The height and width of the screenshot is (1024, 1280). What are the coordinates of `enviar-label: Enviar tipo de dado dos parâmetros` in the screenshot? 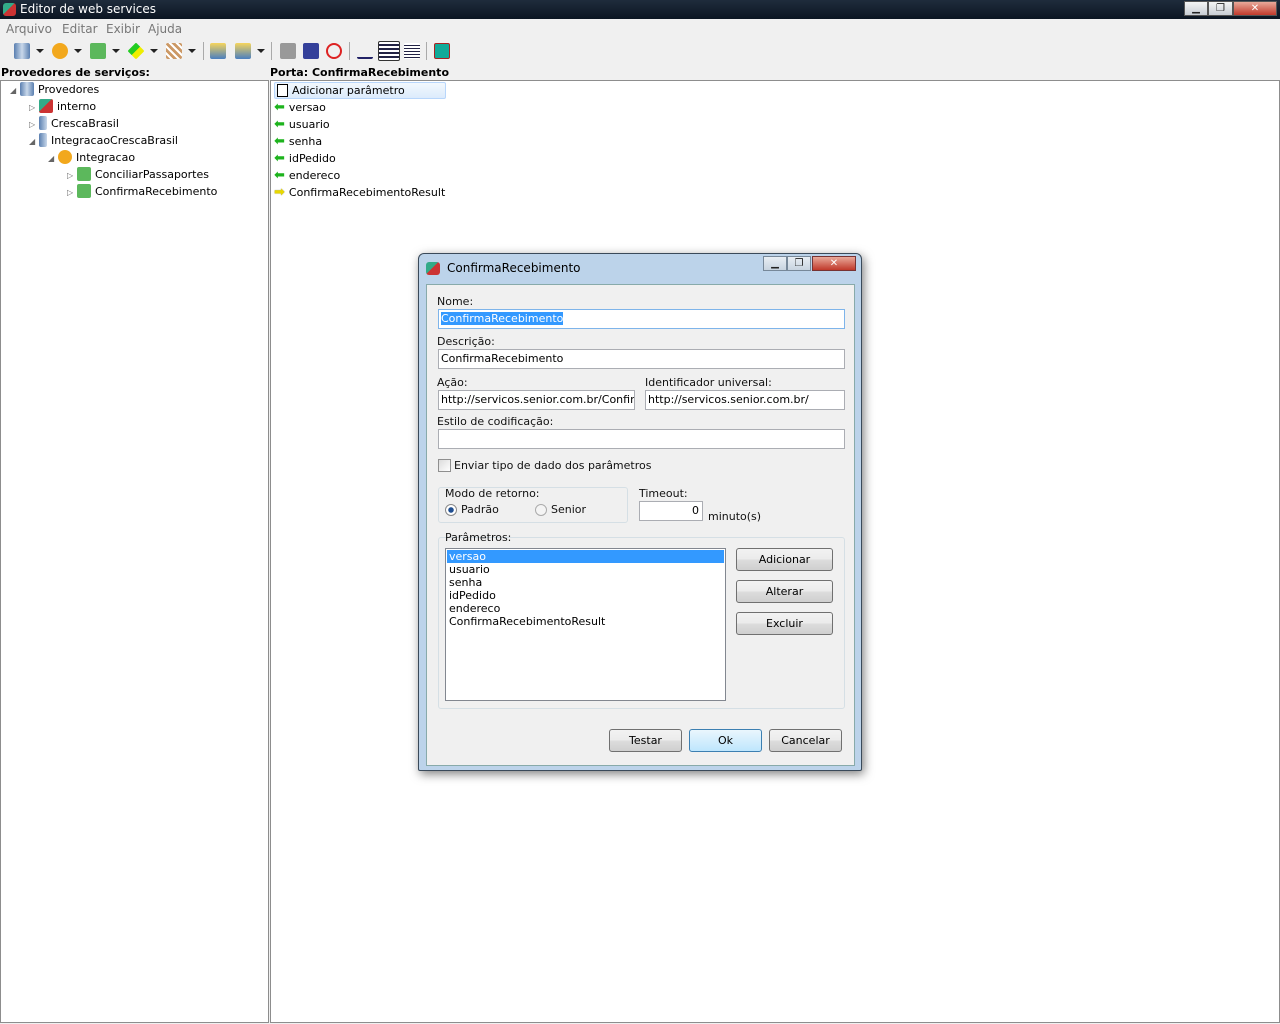 It's located at (552, 465).